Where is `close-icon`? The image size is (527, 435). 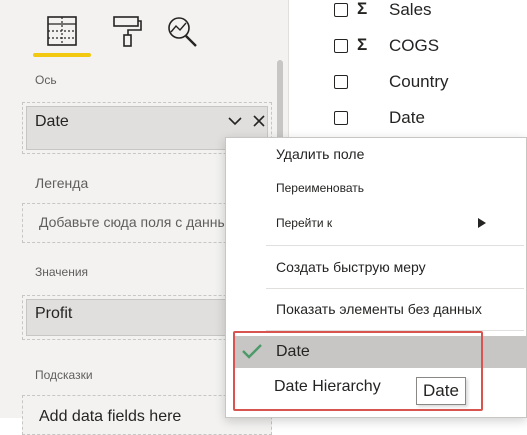 close-icon is located at coordinates (259, 121).